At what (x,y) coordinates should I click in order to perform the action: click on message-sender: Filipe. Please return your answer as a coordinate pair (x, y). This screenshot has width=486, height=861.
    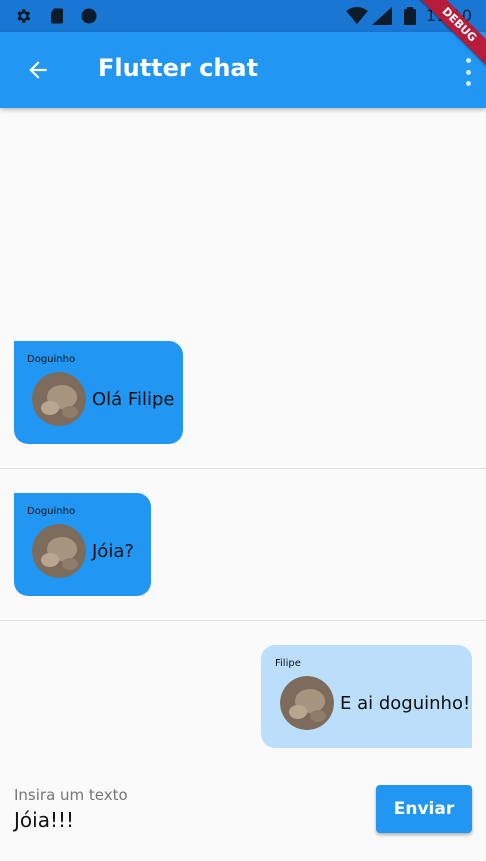
    Looking at the image, I should click on (288, 663).